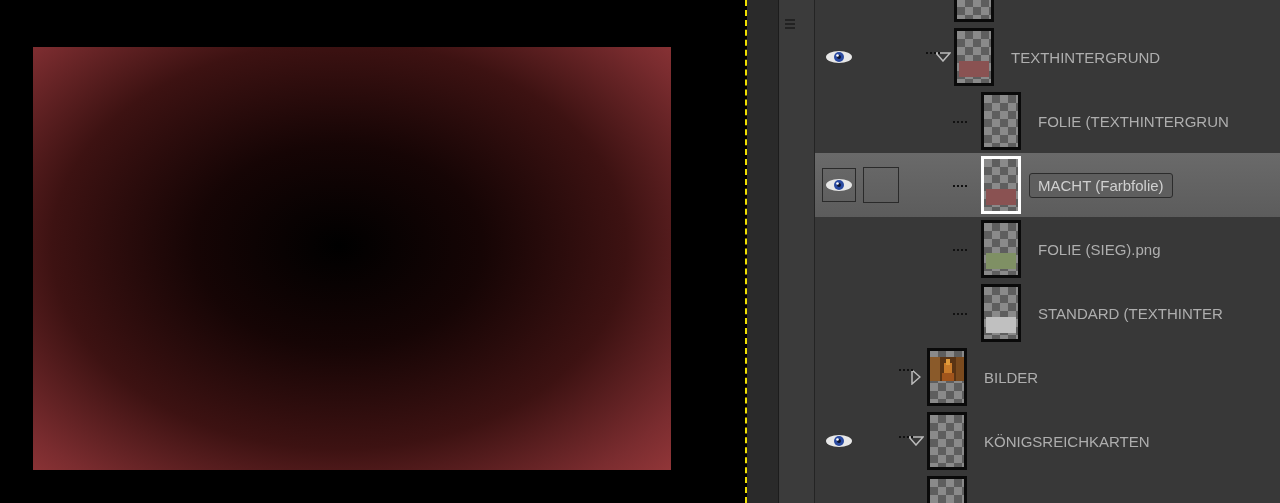 The image size is (1280, 503). What do you see at coordinates (1130, 313) in the screenshot?
I see `layer-name: STANDARD (TEXTHINTER` at bounding box center [1130, 313].